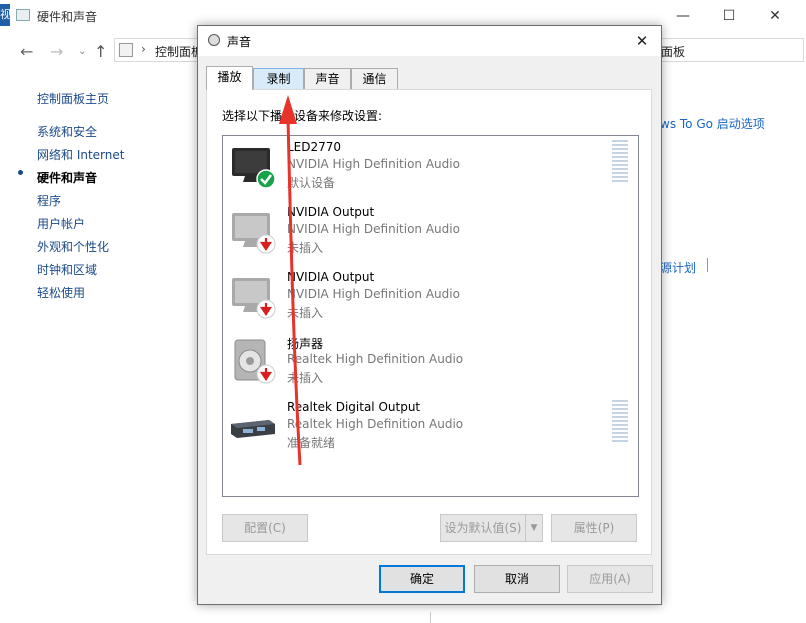  What do you see at coordinates (61, 223) in the screenshot?
I see `sidebar-item-user-accounts: 用户帐户` at bounding box center [61, 223].